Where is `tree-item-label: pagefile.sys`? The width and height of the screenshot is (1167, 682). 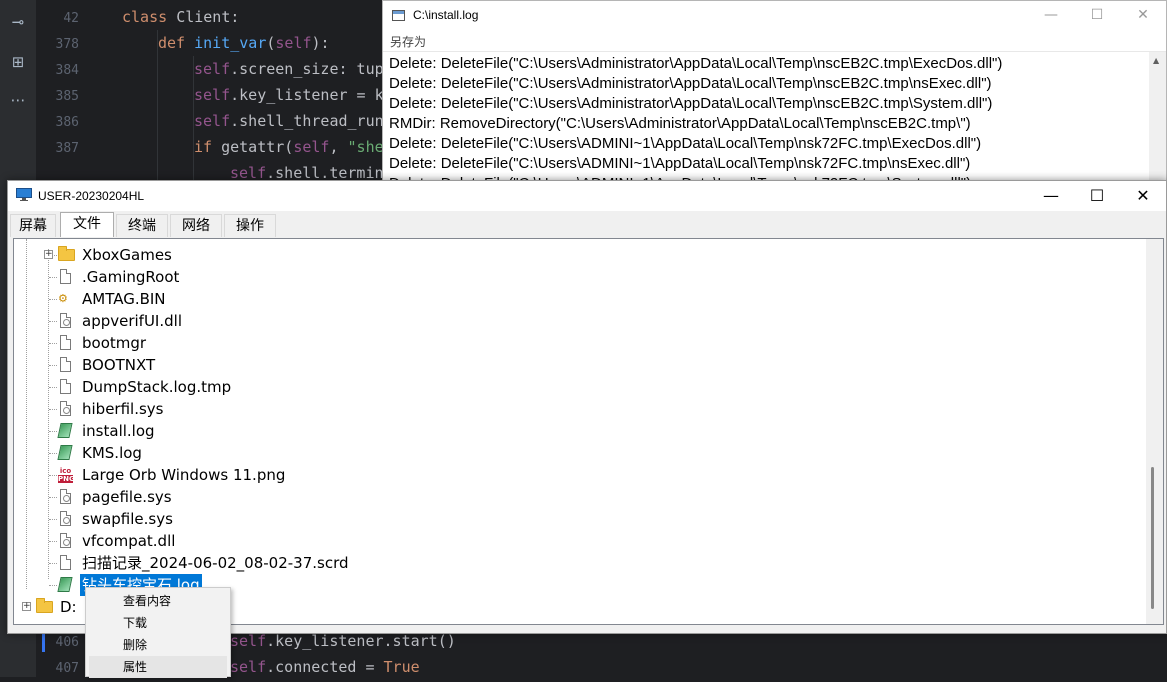
tree-item-label: pagefile.sys is located at coordinates (127, 497).